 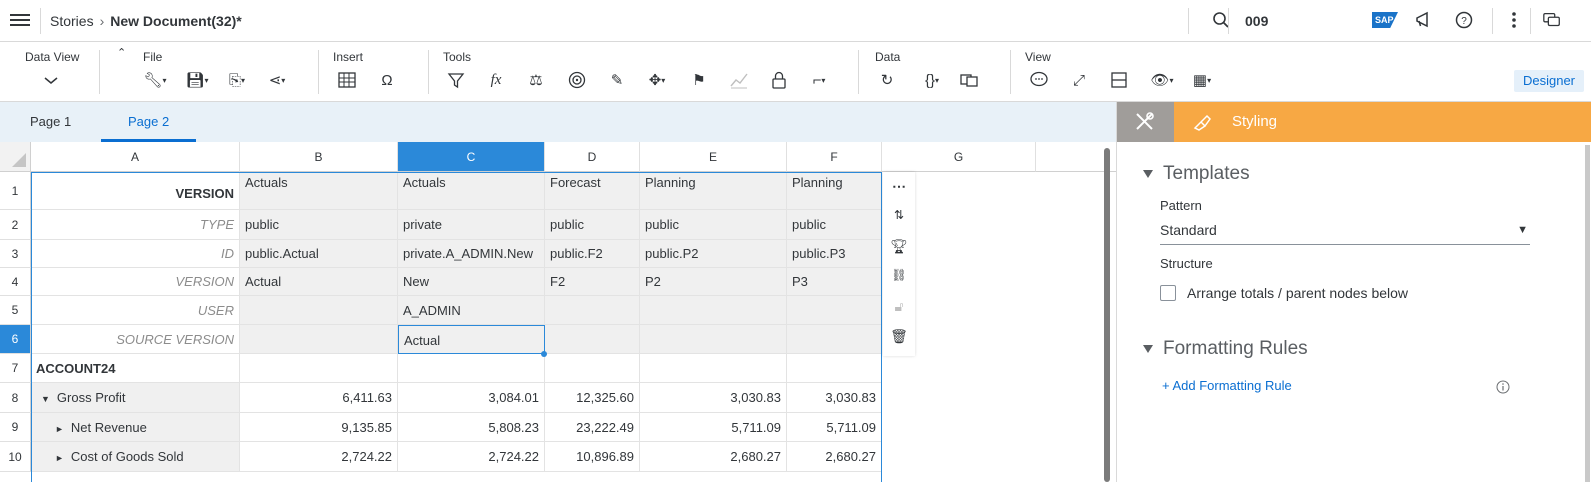 What do you see at coordinates (319, 282) in the screenshot?
I see `header-cell: Actual` at bounding box center [319, 282].